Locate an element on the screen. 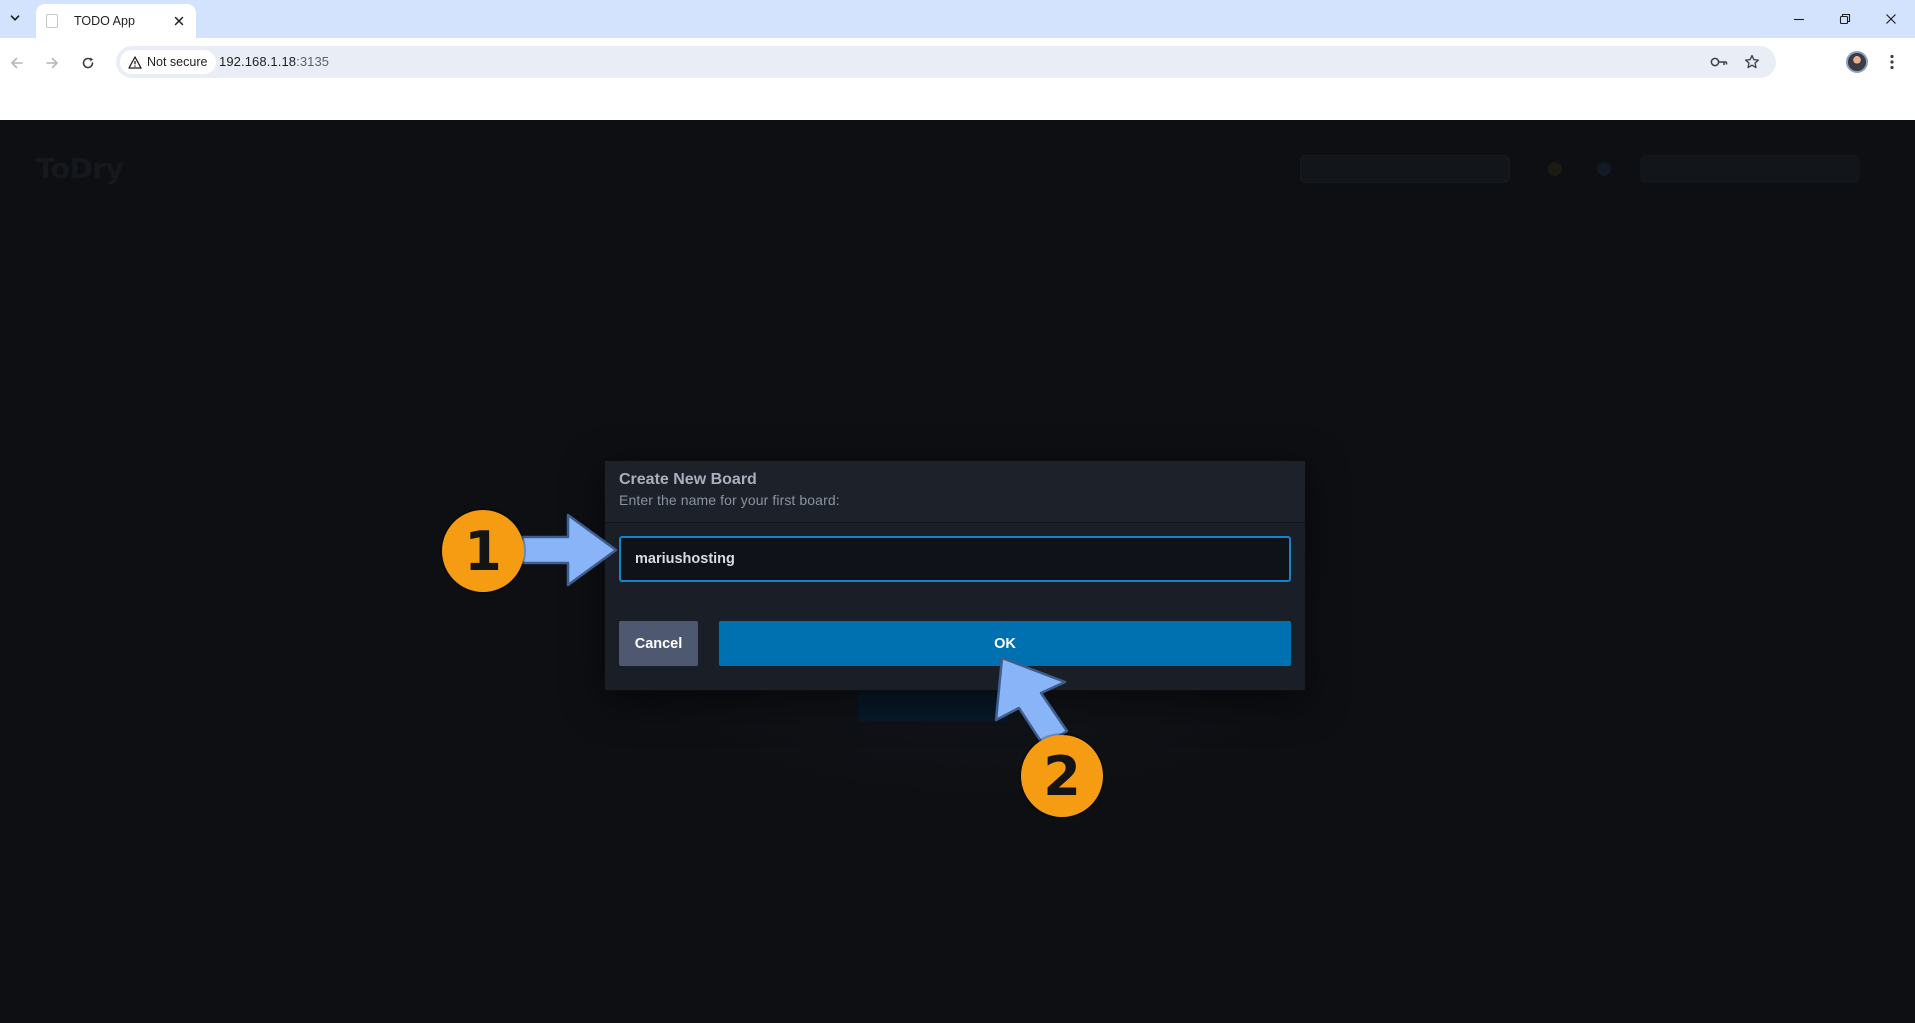  url-host: 192.168.1.18 is located at coordinates (258, 61).